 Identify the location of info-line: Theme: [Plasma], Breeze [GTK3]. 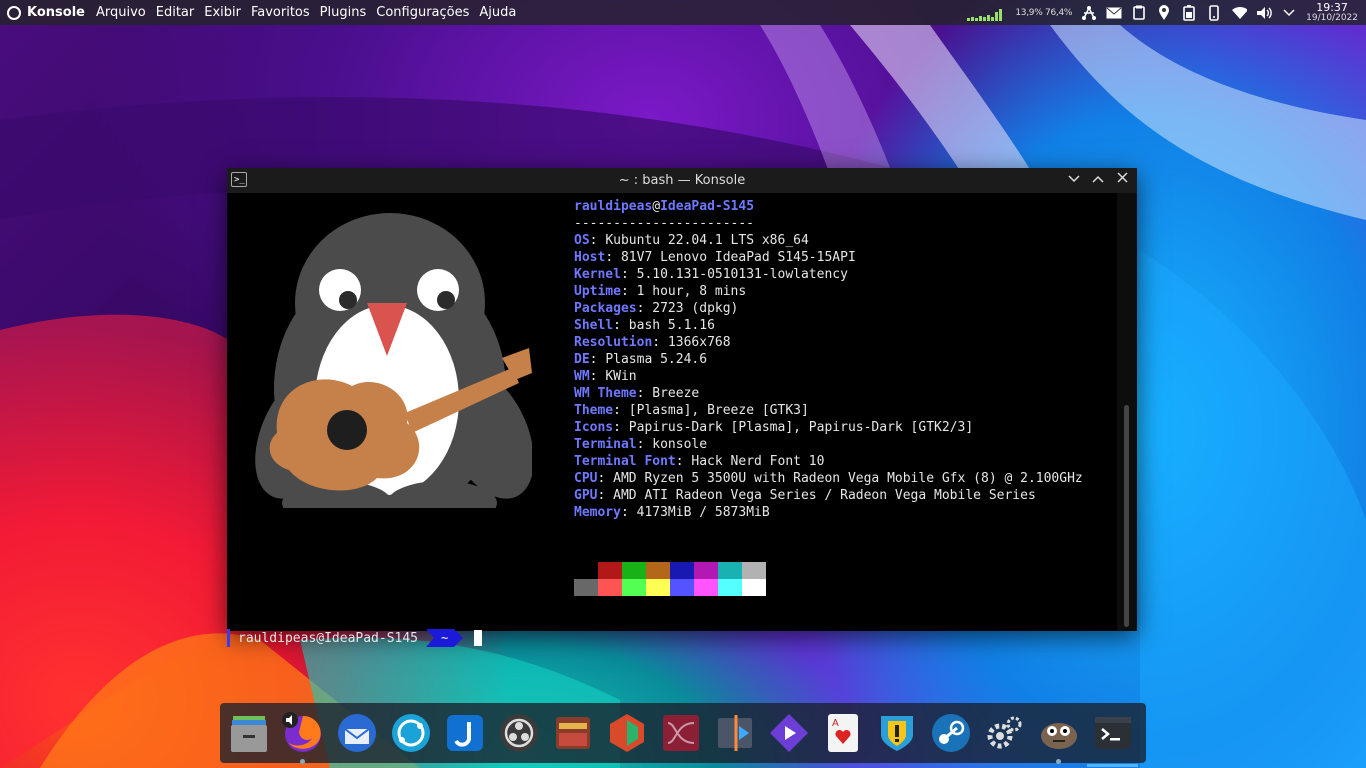
(828, 410).